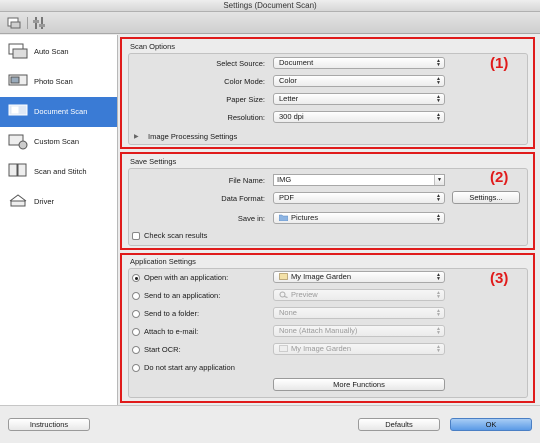  What do you see at coordinates (499, 63) in the screenshot?
I see `section-marker-1: (1)` at bounding box center [499, 63].